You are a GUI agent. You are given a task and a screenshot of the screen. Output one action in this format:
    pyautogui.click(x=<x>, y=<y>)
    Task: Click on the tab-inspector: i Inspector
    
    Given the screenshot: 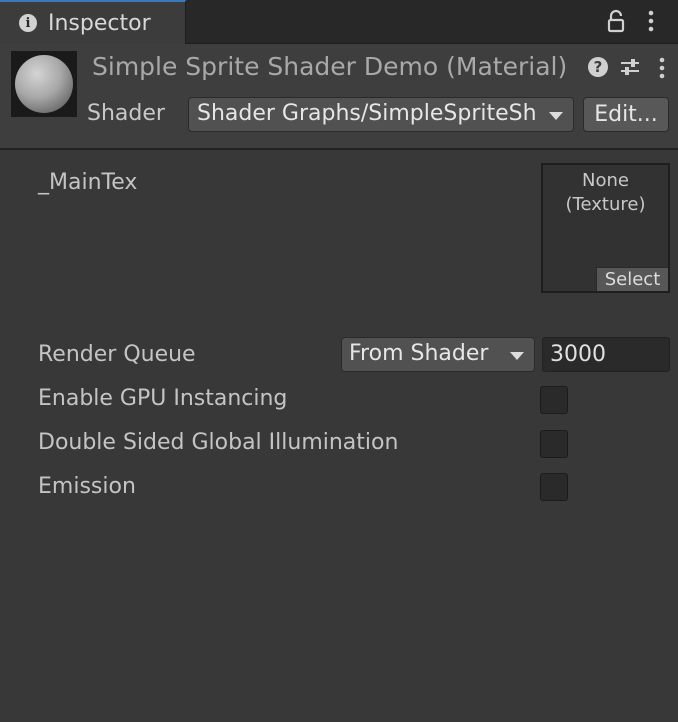 What is the action you would take?
    pyautogui.click(x=93, y=22)
    